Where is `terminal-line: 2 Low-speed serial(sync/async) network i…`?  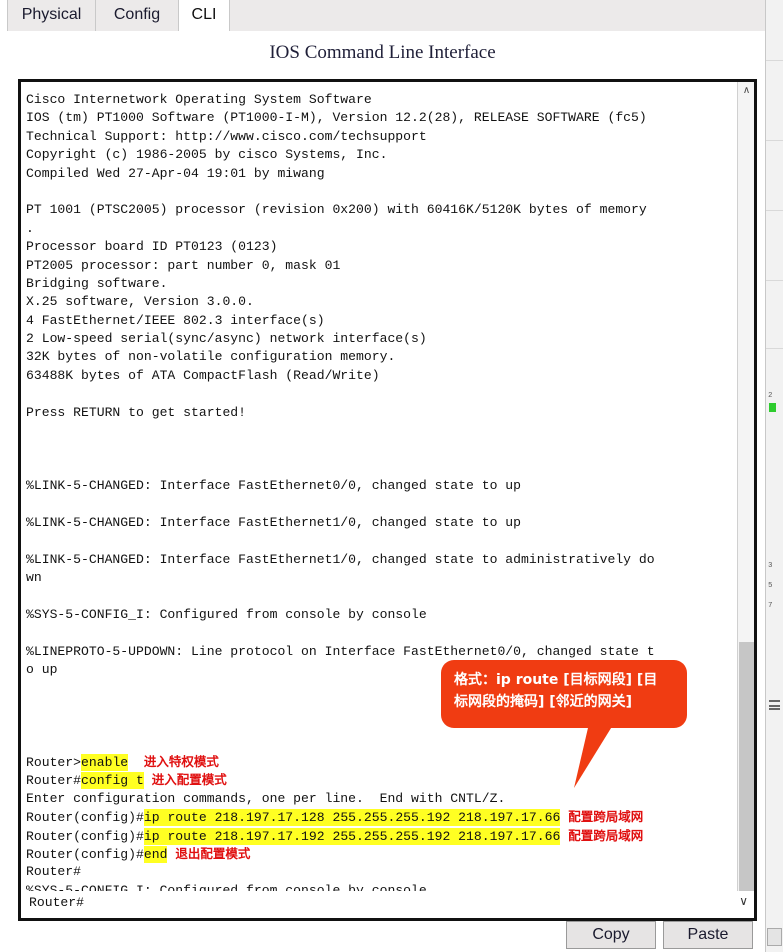 terminal-line: 2 Low-speed serial(sync/async) network i… is located at coordinates (226, 339).